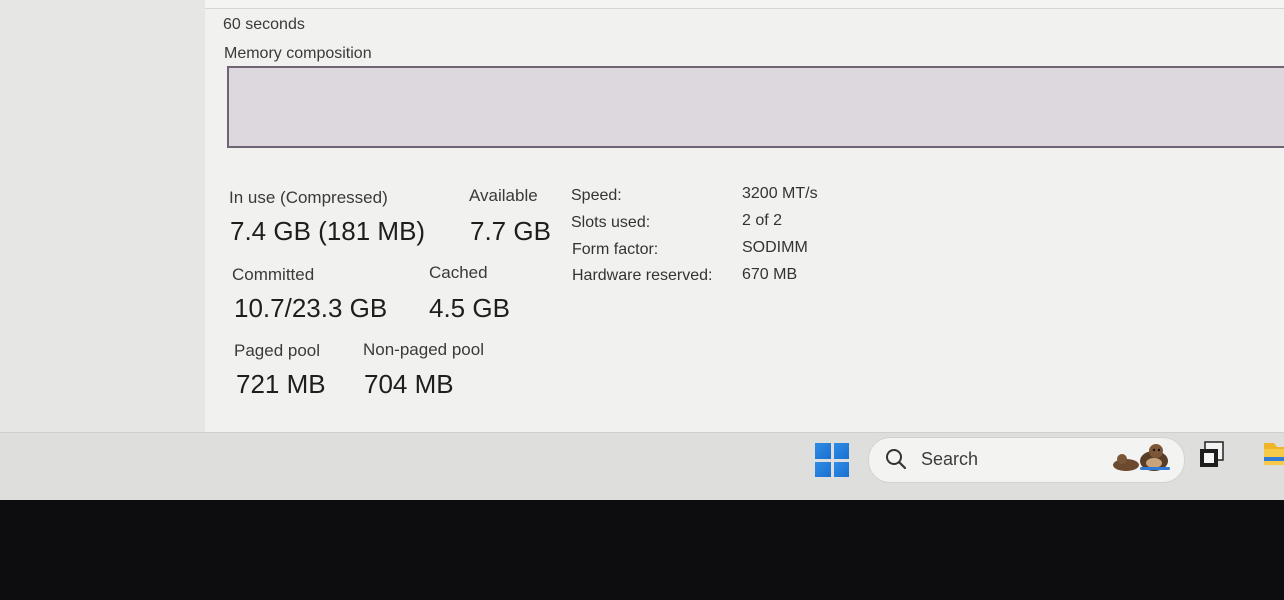  Describe the element at coordinates (503, 195) in the screenshot. I see `available-label: Available` at that location.